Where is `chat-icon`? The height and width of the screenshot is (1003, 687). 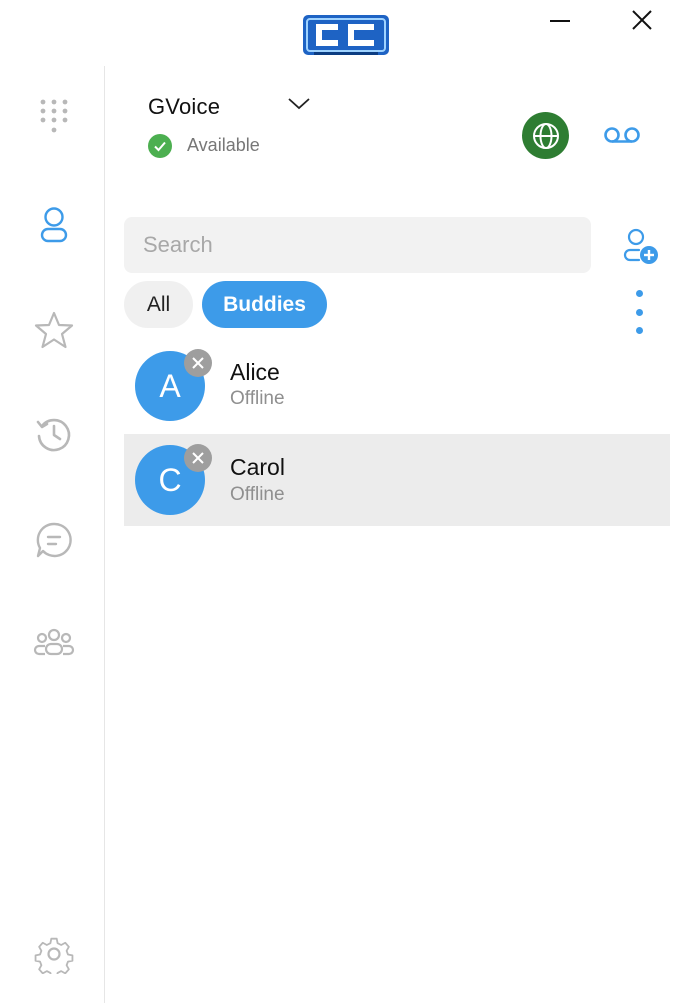
chat-icon is located at coordinates (54, 540).